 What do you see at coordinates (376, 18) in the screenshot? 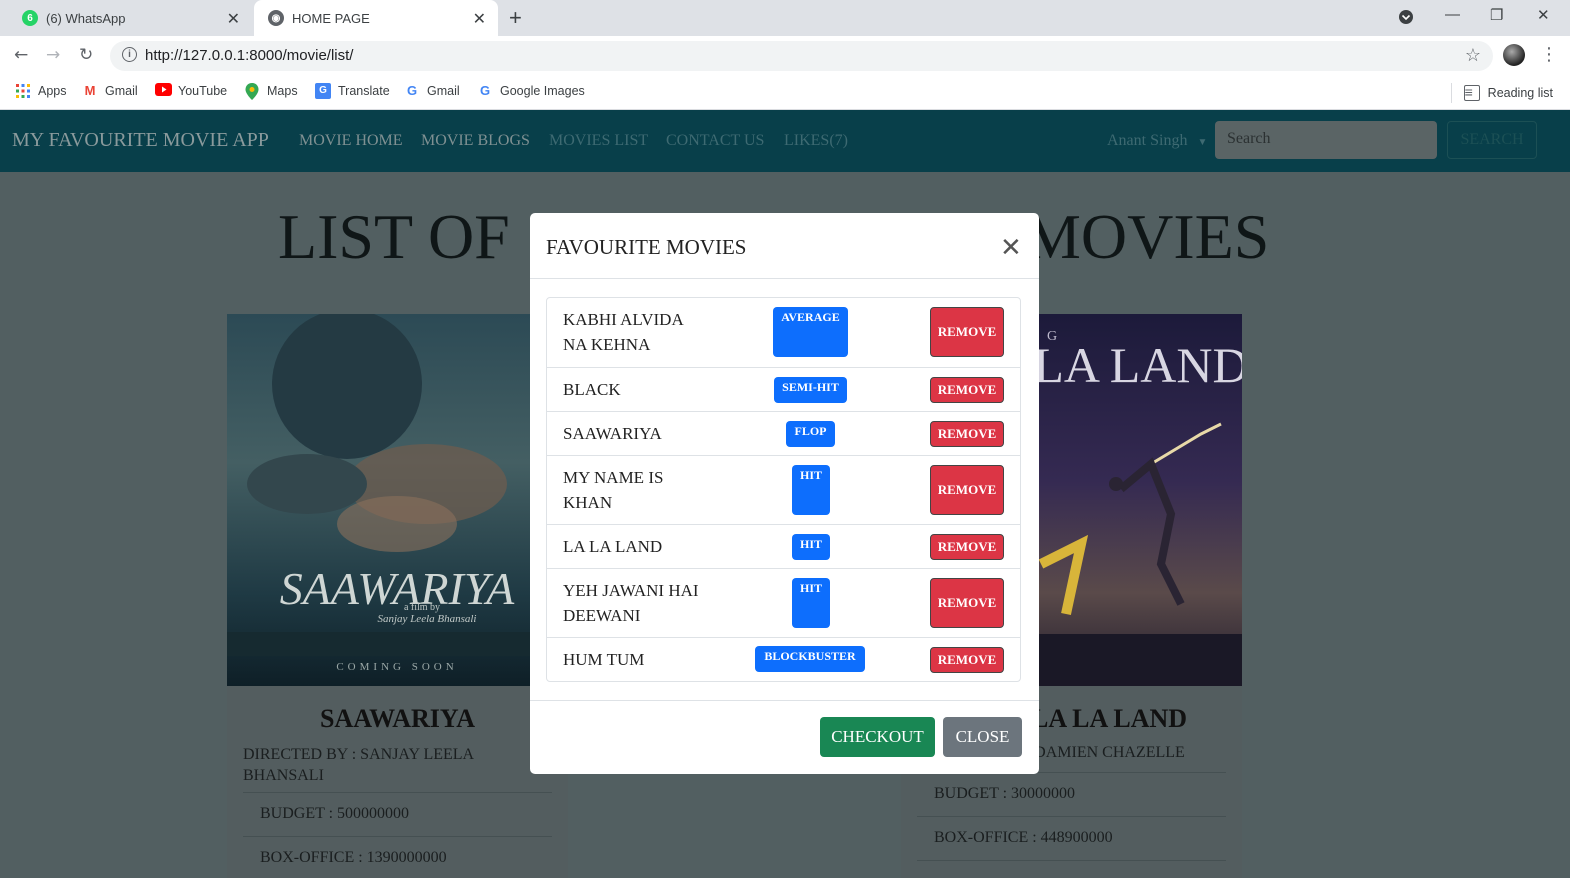
I see `tab-home-page: ◉ HOME PAGE ✕` at bounding box center [376, 18].